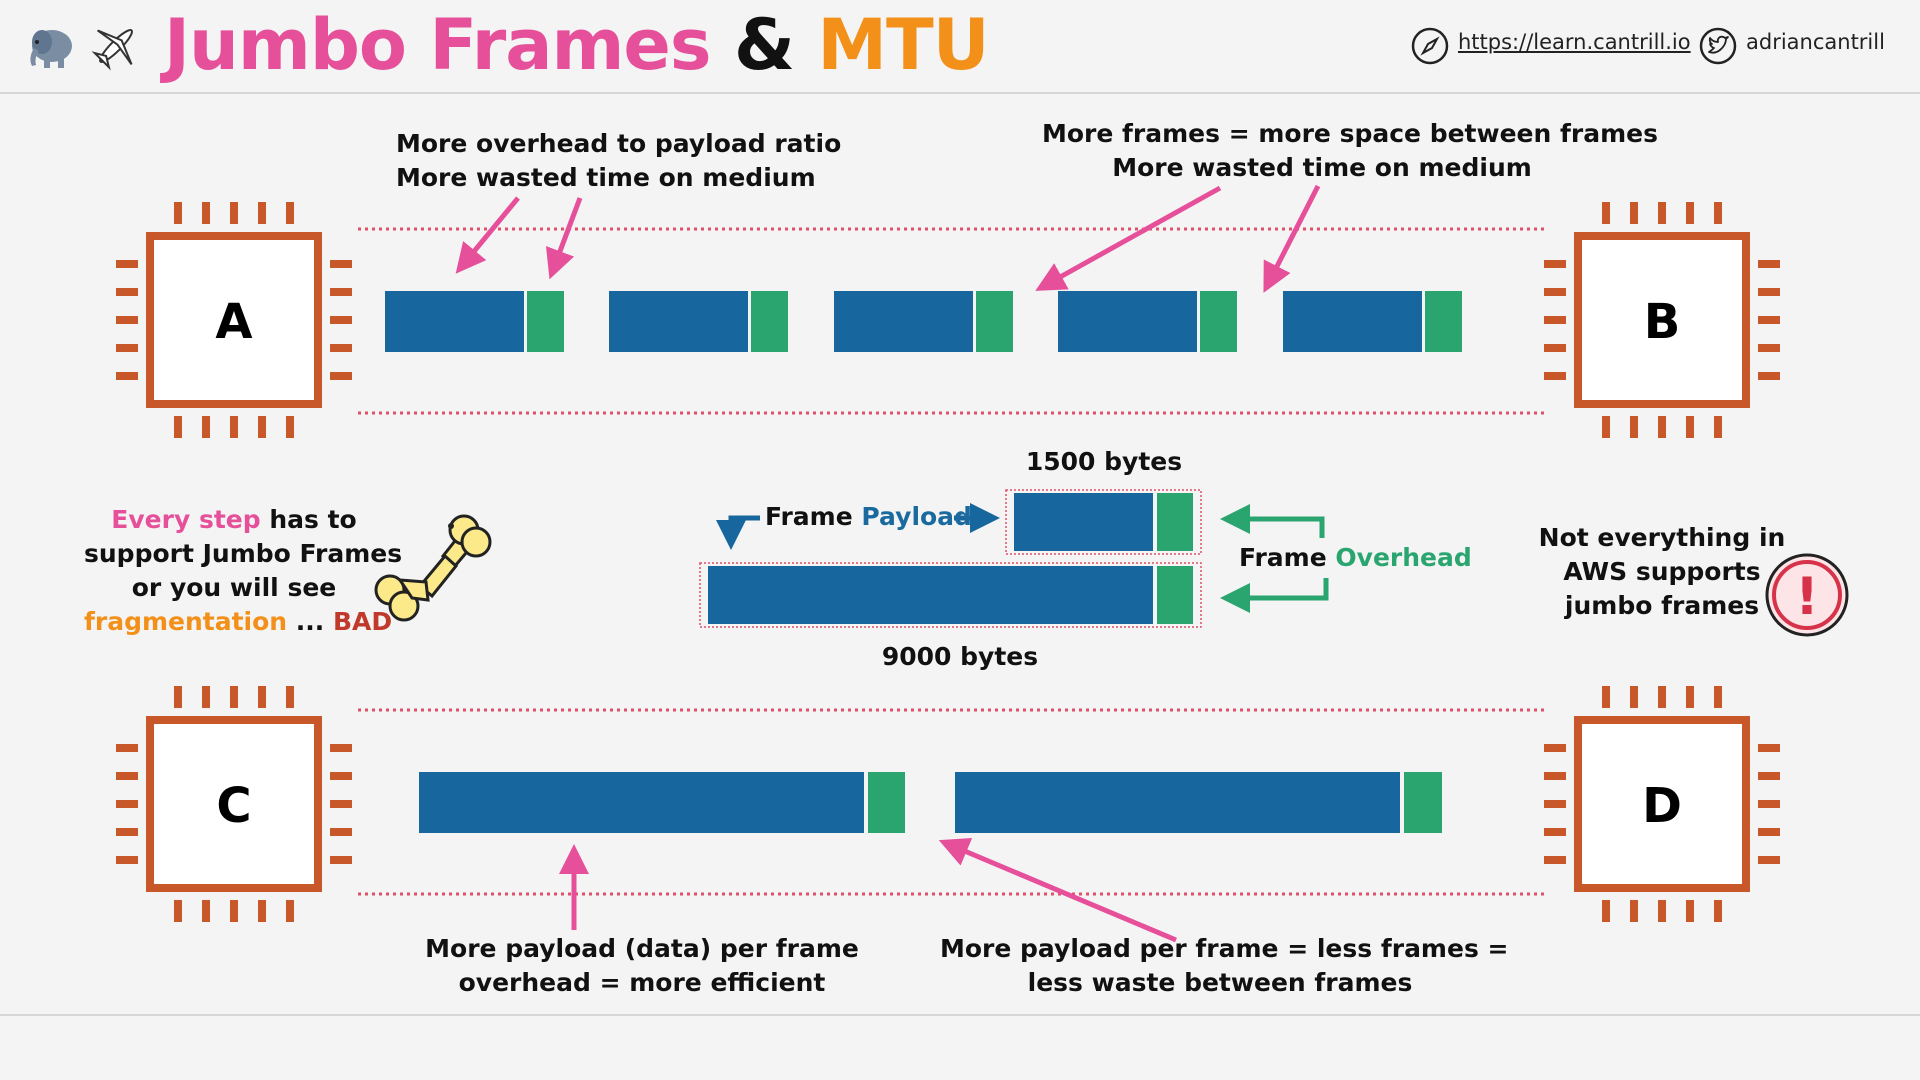  I want to click on frame-payload-word: Payload, so click(916, 516).